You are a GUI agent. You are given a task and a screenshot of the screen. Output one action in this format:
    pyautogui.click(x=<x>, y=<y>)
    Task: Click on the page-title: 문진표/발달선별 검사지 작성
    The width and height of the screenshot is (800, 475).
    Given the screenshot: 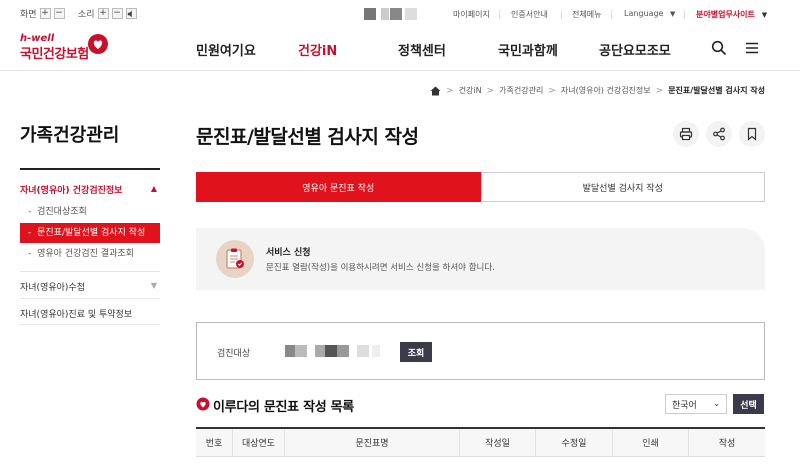 What is the action you would take?
    pyautogui.click(x=307, y=137)
    